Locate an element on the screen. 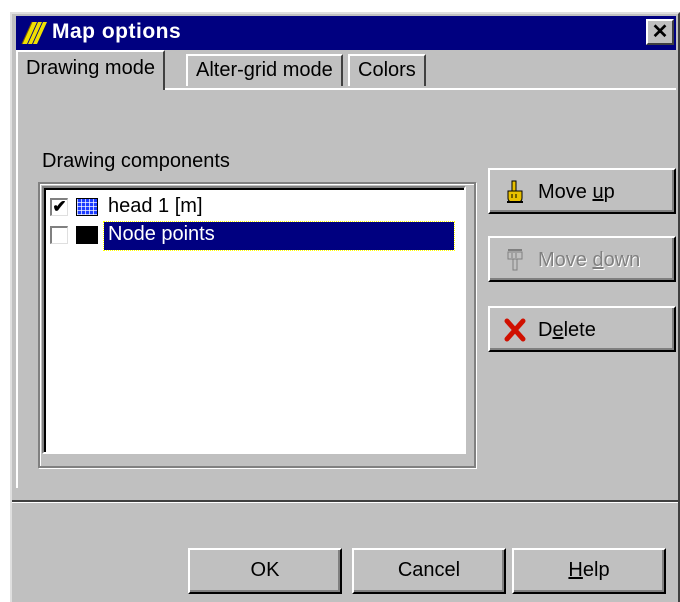  list-item-label: head 1 [m] is located at coordinates (155, 206).